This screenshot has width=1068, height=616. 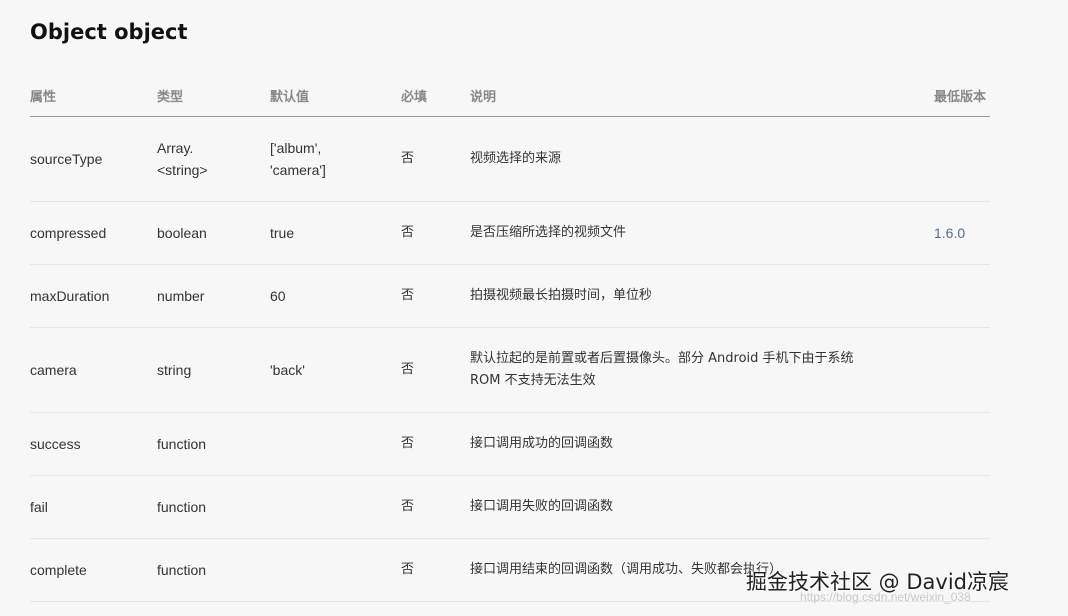 I want to click on cell-attr: maxDuration, so click(x=93, y=296).